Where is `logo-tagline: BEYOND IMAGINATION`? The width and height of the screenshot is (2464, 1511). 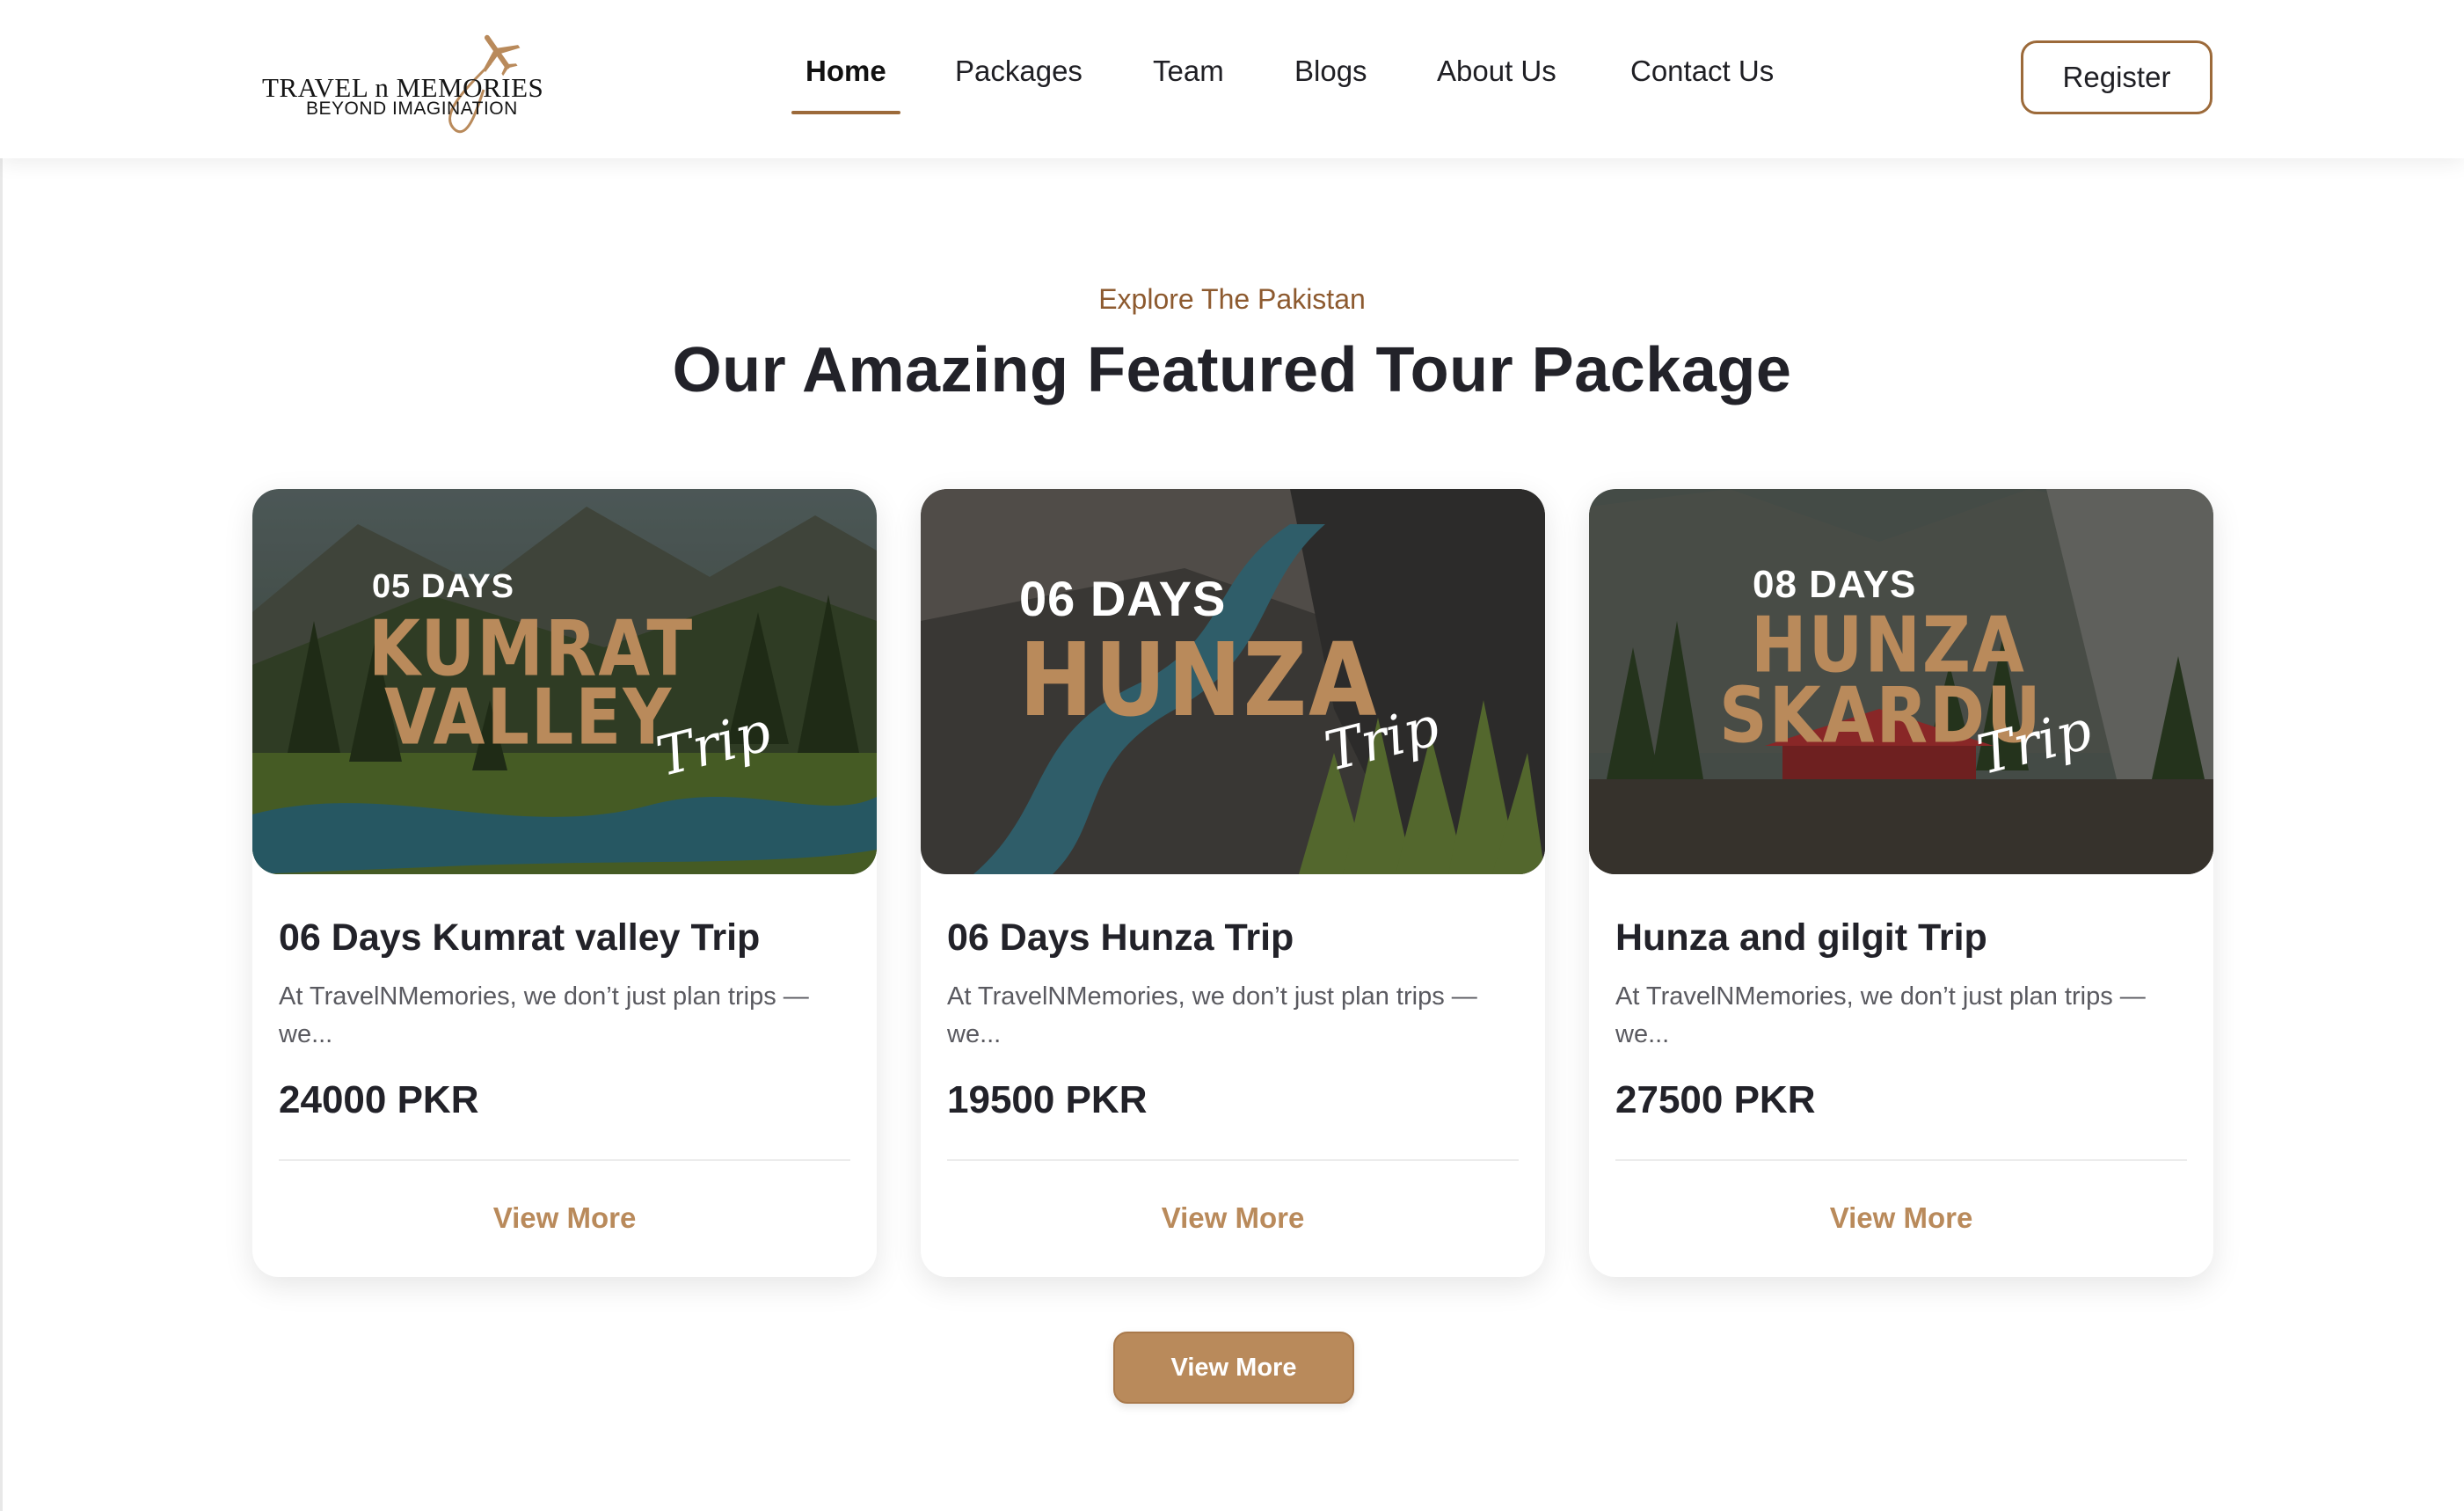
logo-tagline: BEYOND IMAGINATION is located at coordinates (412, 109).